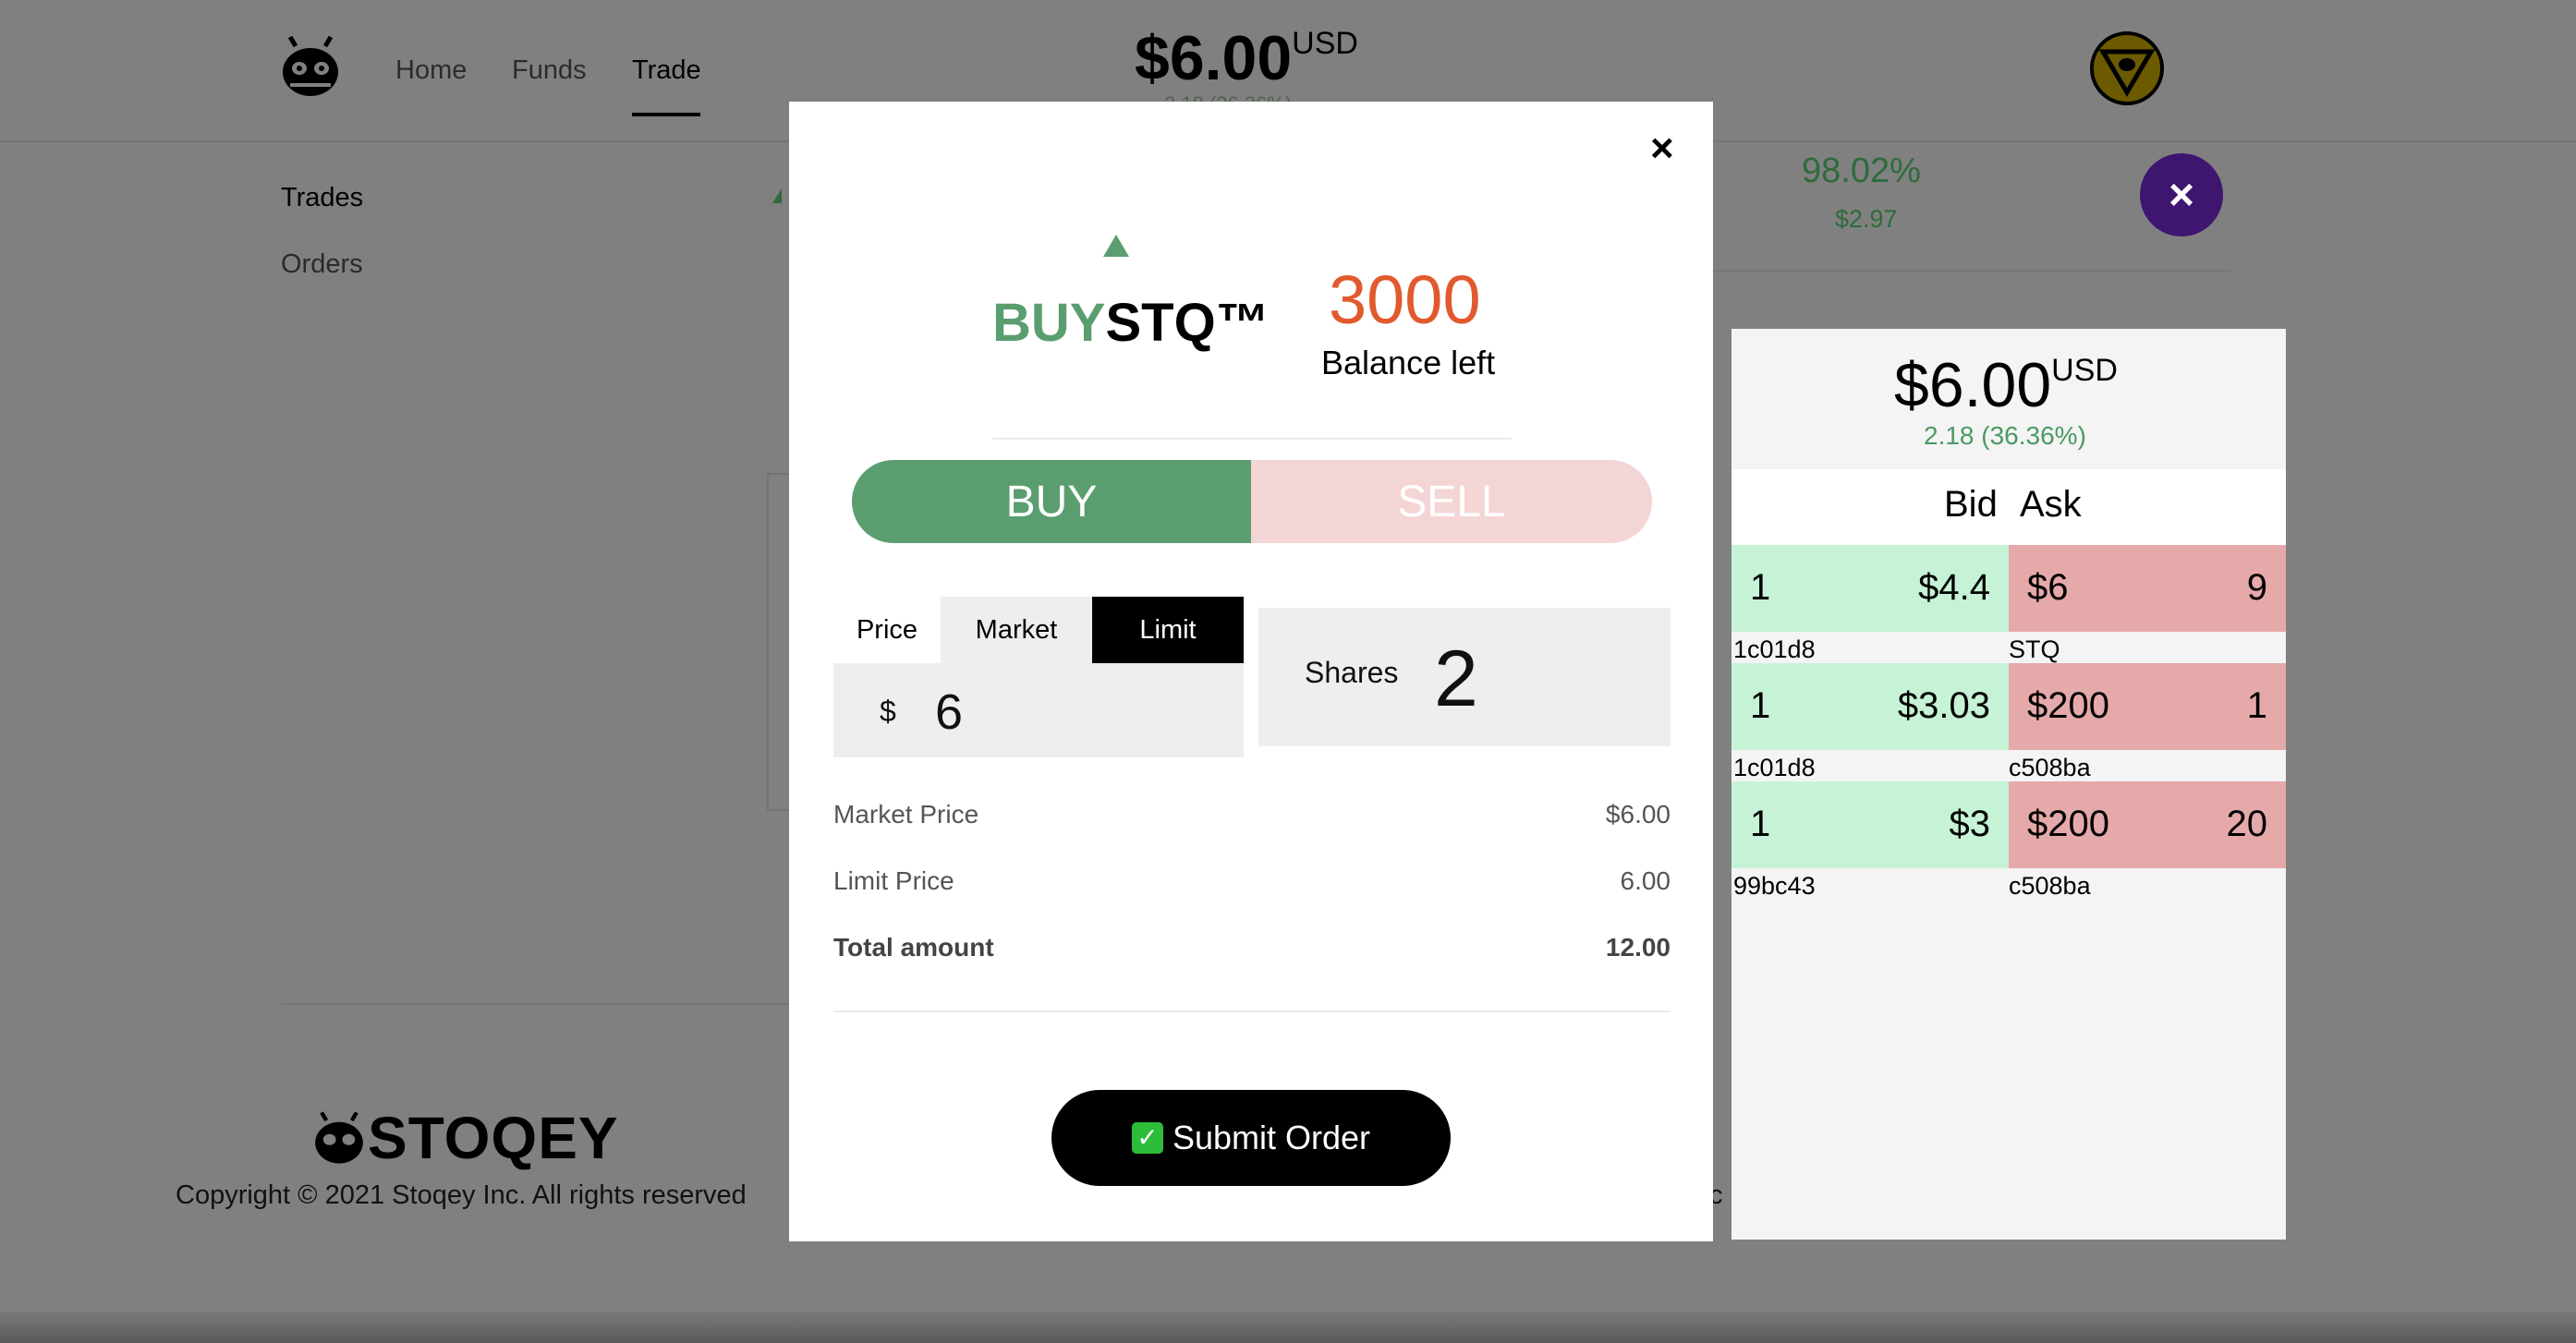  What do you see at coordinates (1288, 1327) in the screenshot?
I see `bottom-edge` at bounding box center [1288, 1327].